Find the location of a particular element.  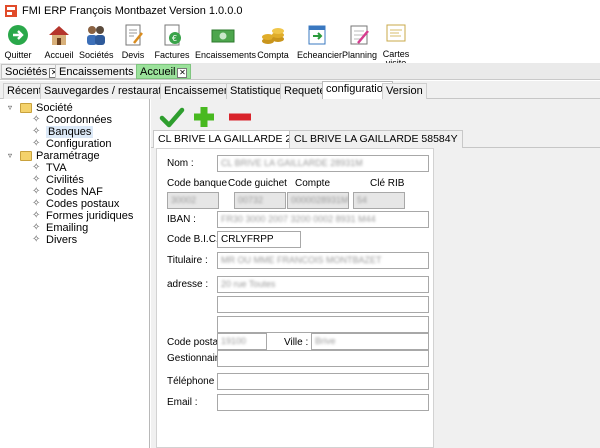

accueil-button: Accueil is located at coordinates (59, 40).